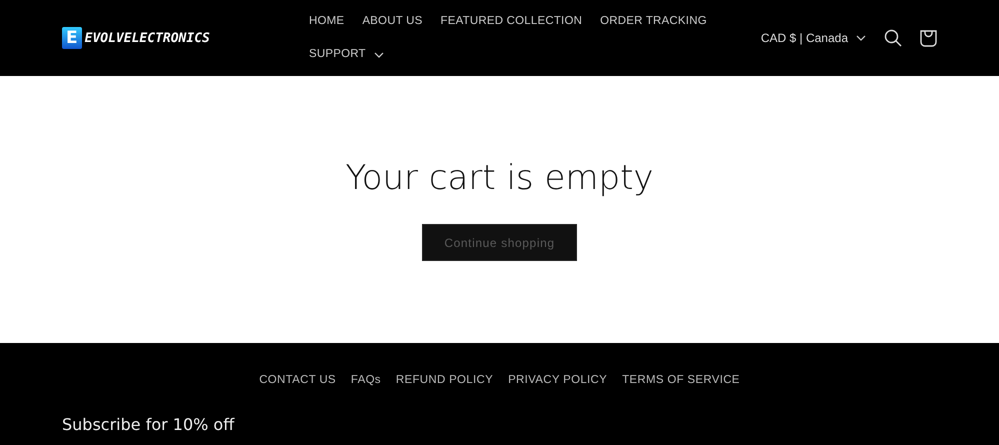 This screenshot has height=445, width=999. What do you see at coordinates (512, 21) in the screenshot?
I see `nav-link: FEATURED COLLECTION` at bounding box center [512, 21].